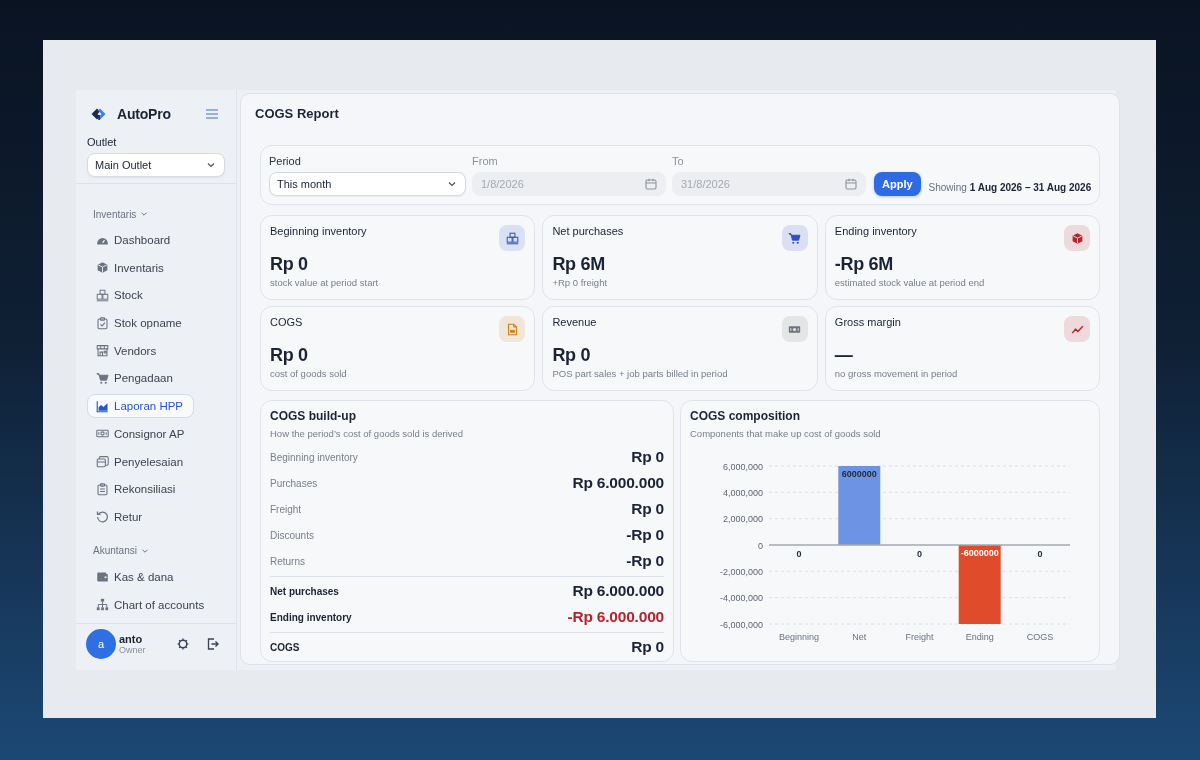  I want to click on nav-item: Inventaris, so click(131, 267).